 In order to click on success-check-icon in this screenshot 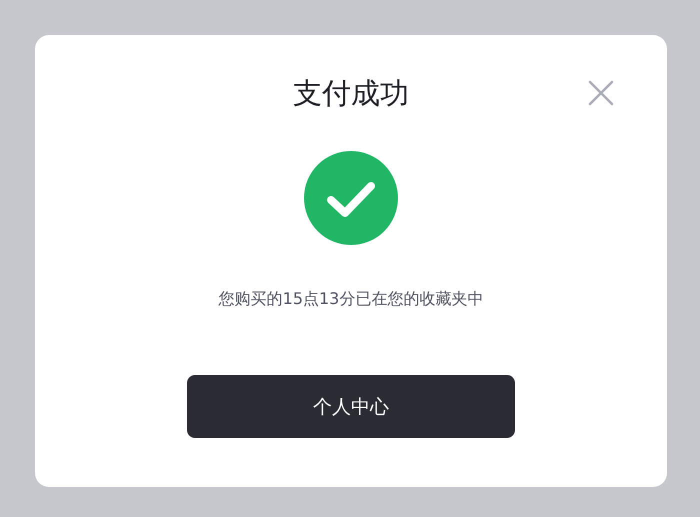, I will do `click(351, 198)`.